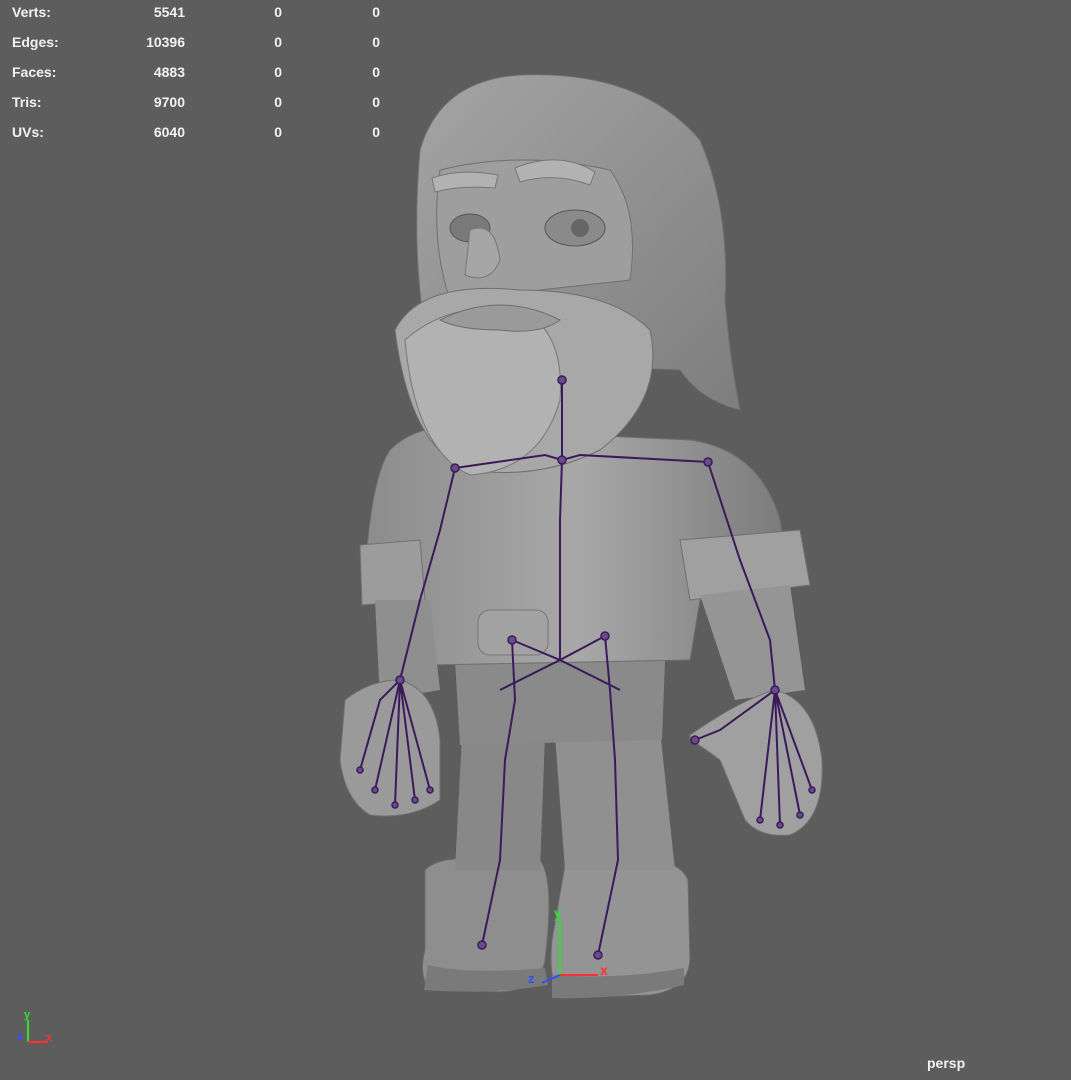 Image resolution: width=1071 pixels, height=1080 pixels. Describe the element at coordinates (20, 1037) in the screenshot. I see `axis-z-label: z` at that location.